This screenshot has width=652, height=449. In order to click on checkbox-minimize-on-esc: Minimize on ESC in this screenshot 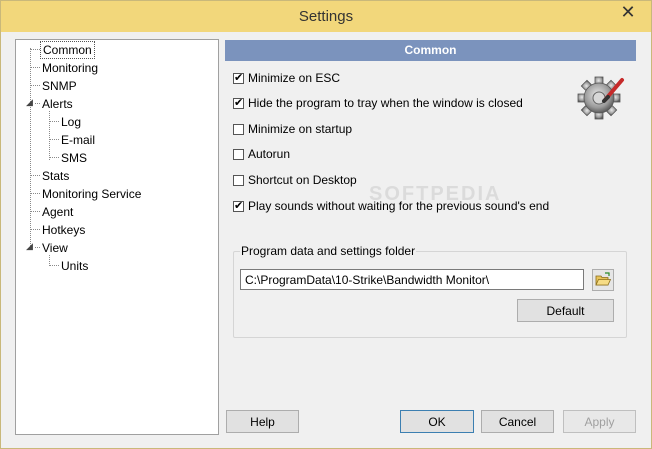, I will do `click(286, 78)`.